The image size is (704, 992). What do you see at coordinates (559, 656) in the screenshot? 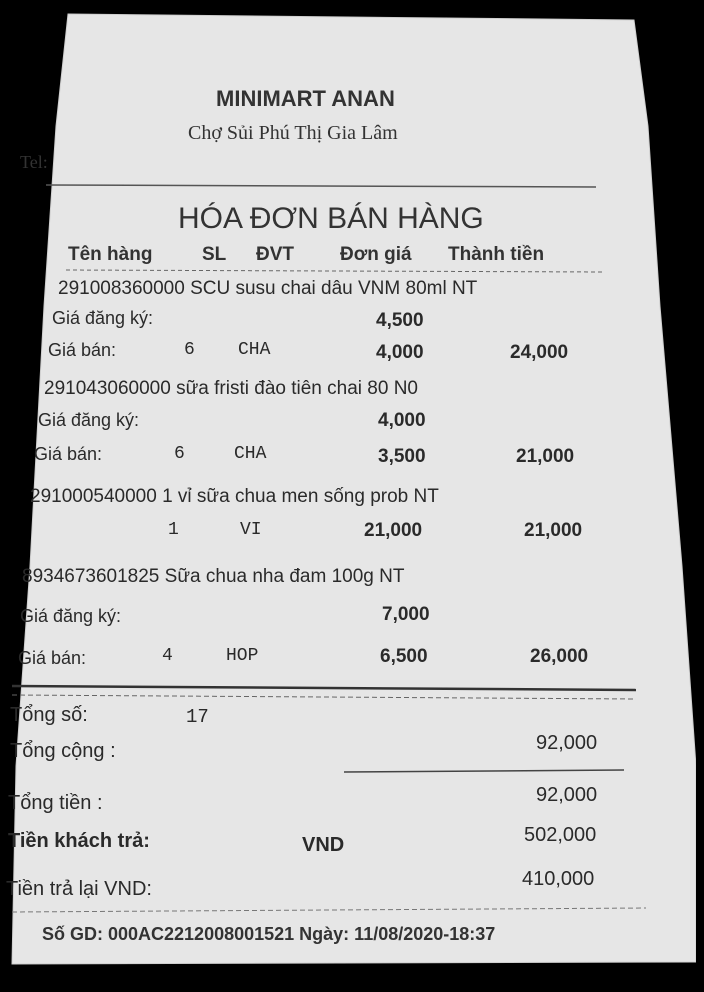
I see `item-4-amount: 26,000` at bounding box center [559, 656].